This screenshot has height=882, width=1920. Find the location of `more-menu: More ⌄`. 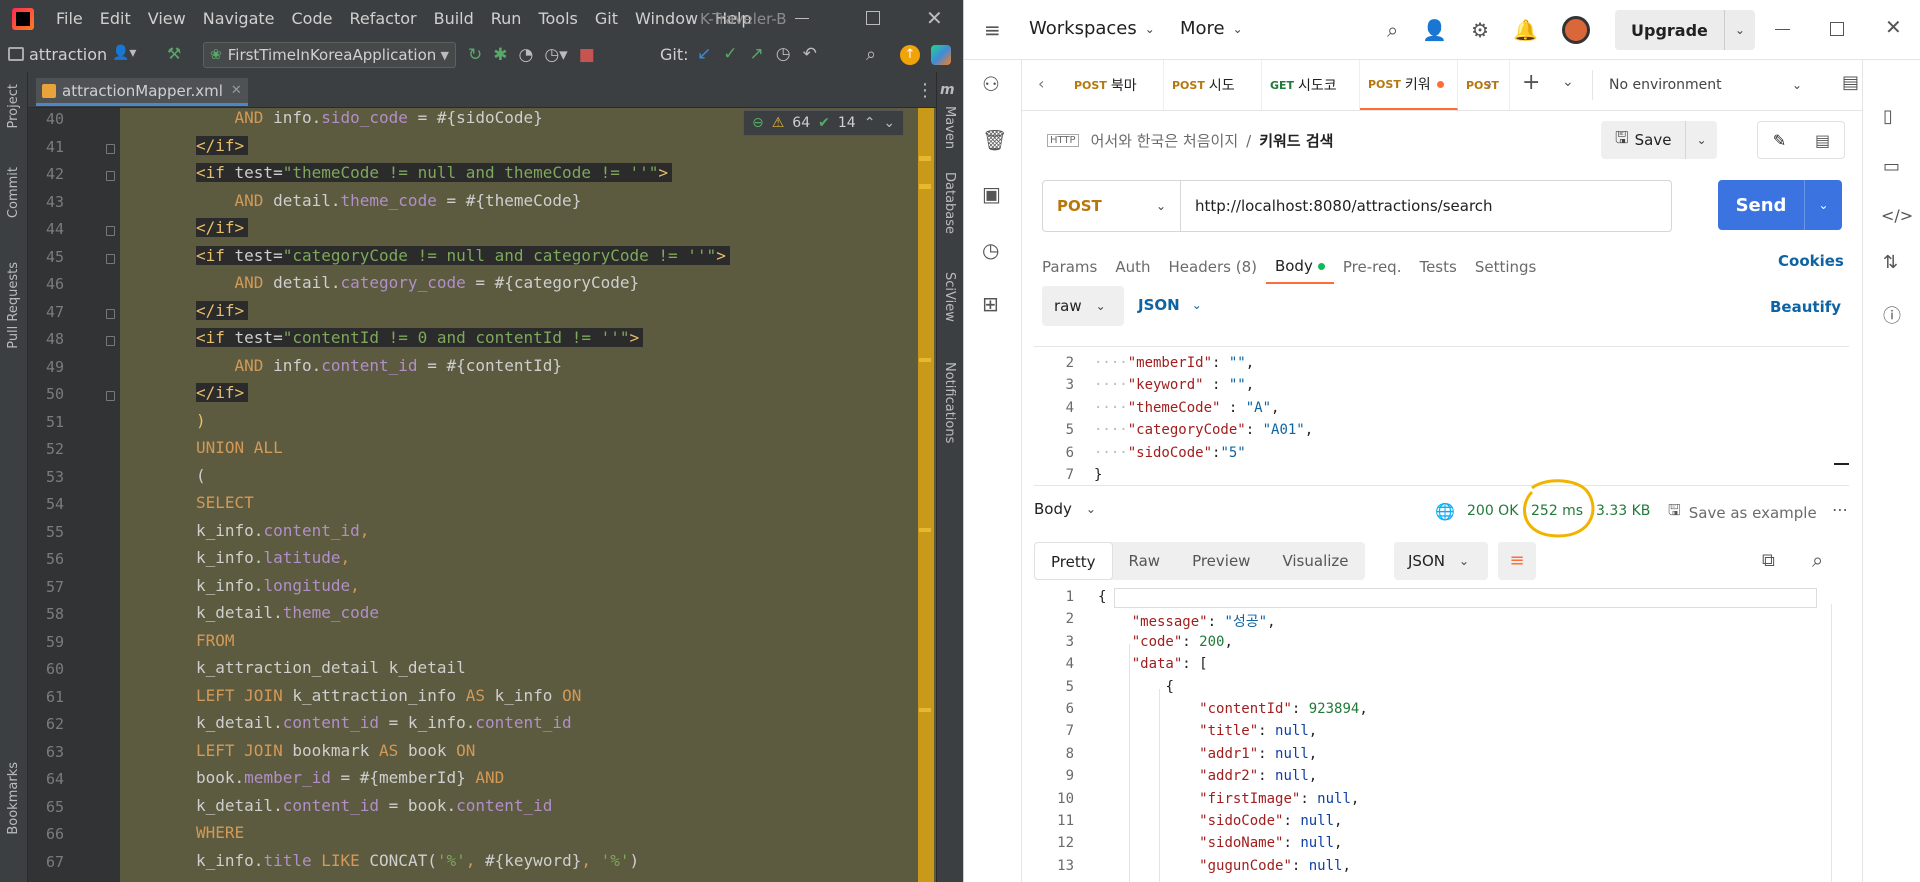

more-menu: More ⌄ is located at coordinates (1211, 28).